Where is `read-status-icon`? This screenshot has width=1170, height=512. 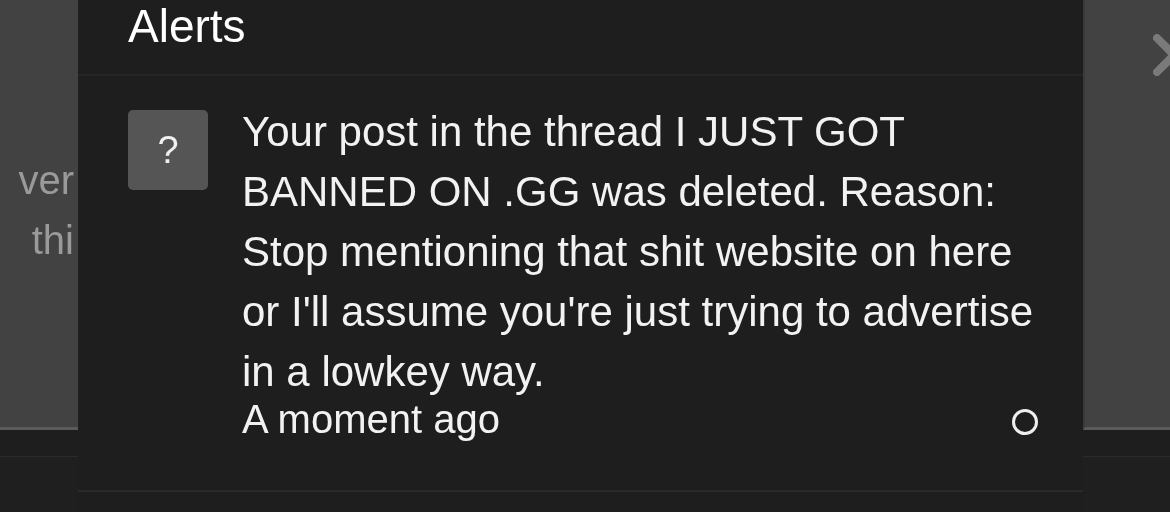 read-status-icon is located at coordinates (1025, 422).